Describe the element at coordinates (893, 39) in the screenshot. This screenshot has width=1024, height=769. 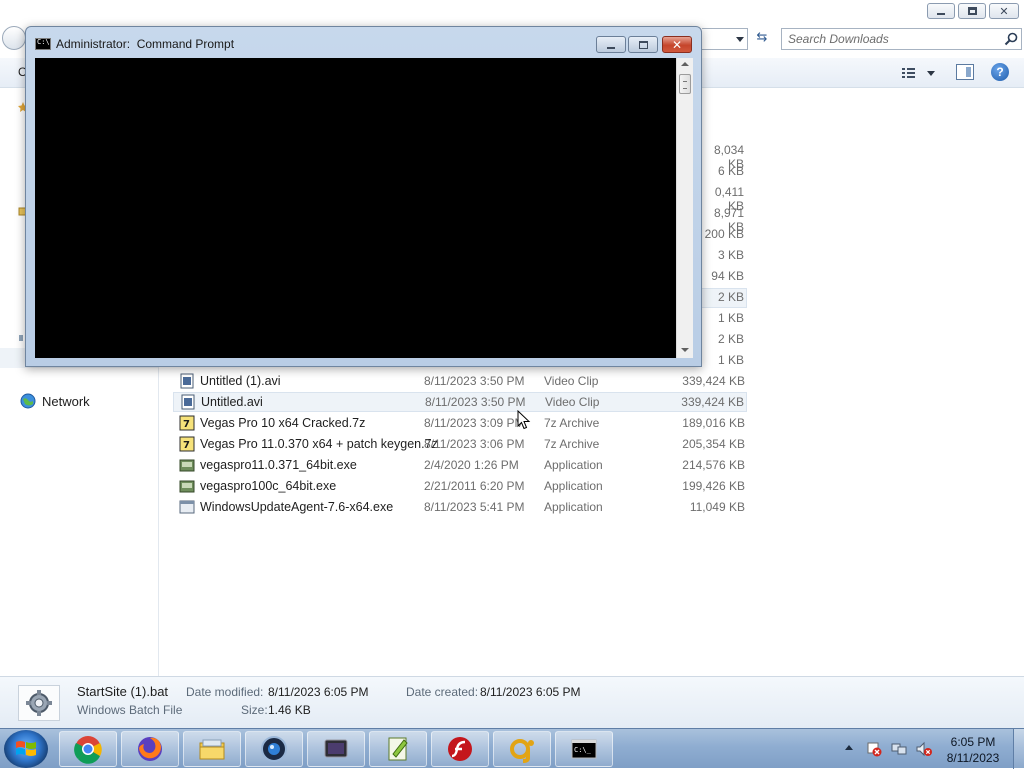
I see `search-input` at that location.